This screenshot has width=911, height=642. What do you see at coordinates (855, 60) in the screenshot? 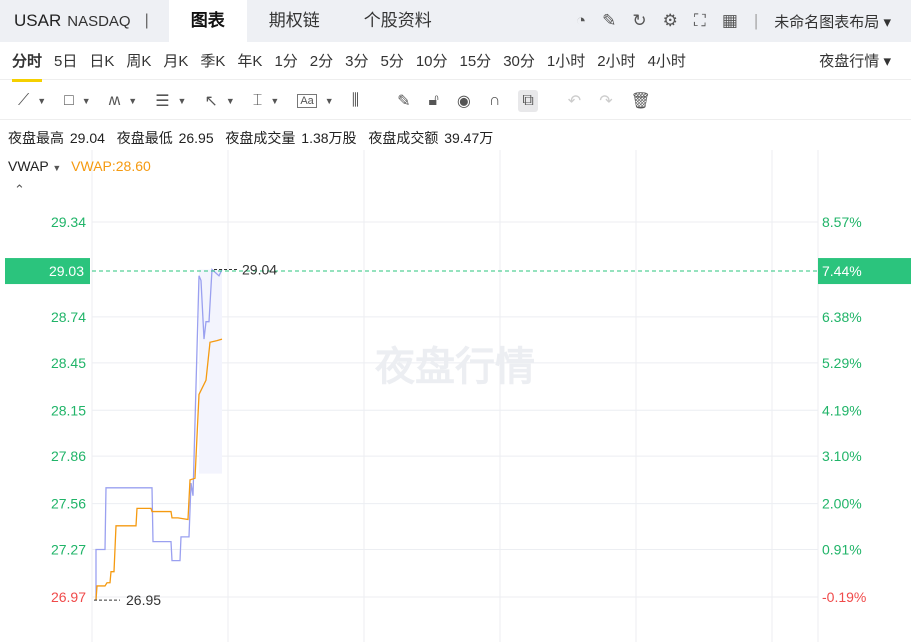
I see `night-mode-dropdown: 夜盘行情 ▾` at bounding box center [855, 60].